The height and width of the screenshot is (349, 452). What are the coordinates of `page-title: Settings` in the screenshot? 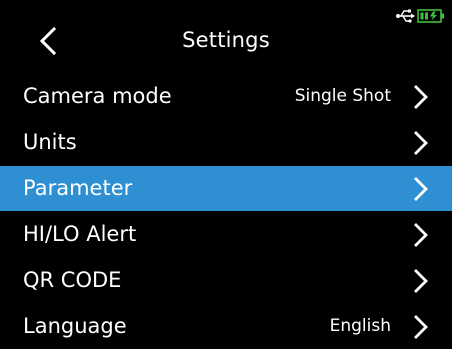 It's located at (226, 40).